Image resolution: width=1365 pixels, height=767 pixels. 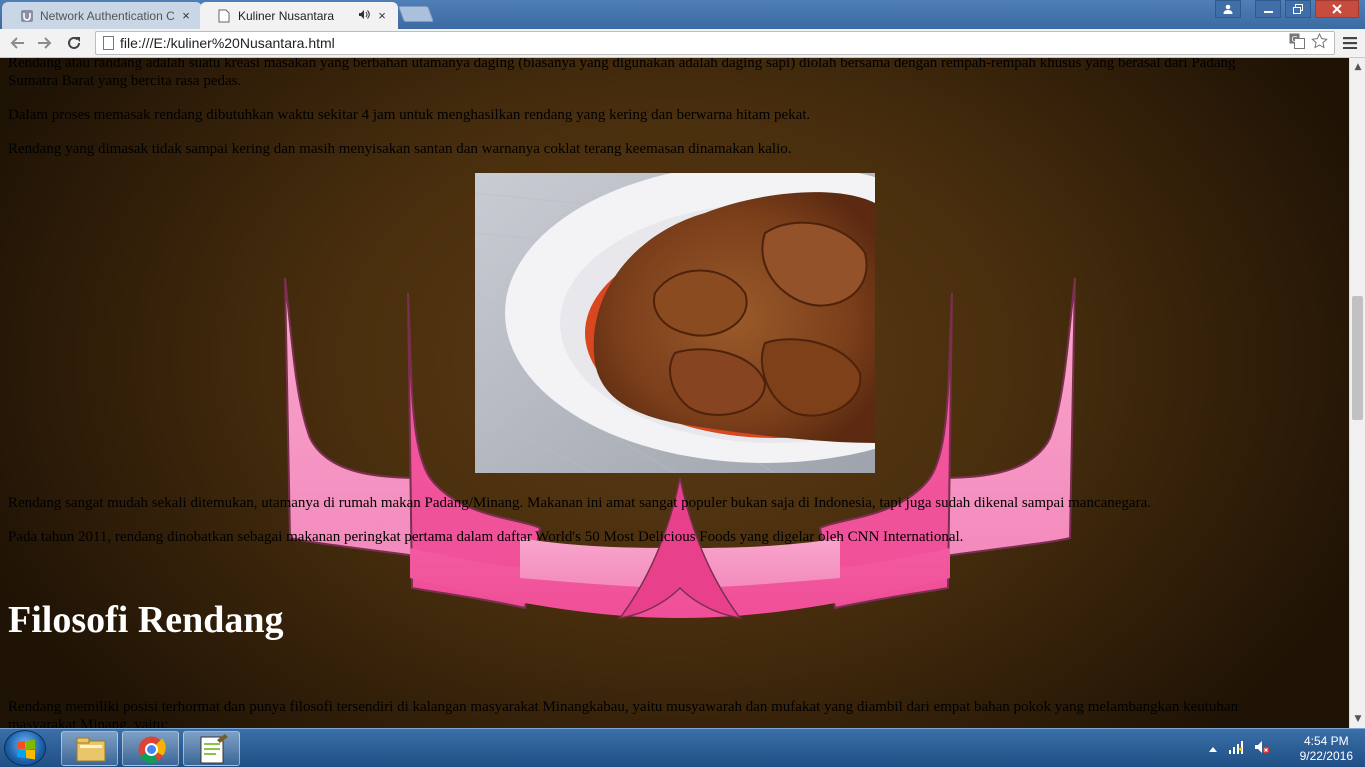 I want to click on browser-toolbar: file:///E:/kuliner%20Nusantara.html G, so click(x=682, y=43).